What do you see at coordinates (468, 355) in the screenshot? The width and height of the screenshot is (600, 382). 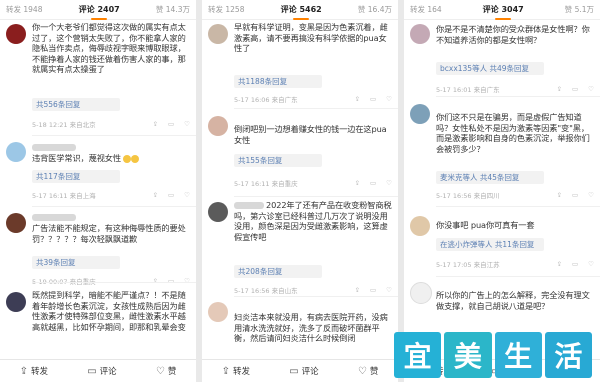 I see `watermark-char: 美` at bounding box center [468, 355].